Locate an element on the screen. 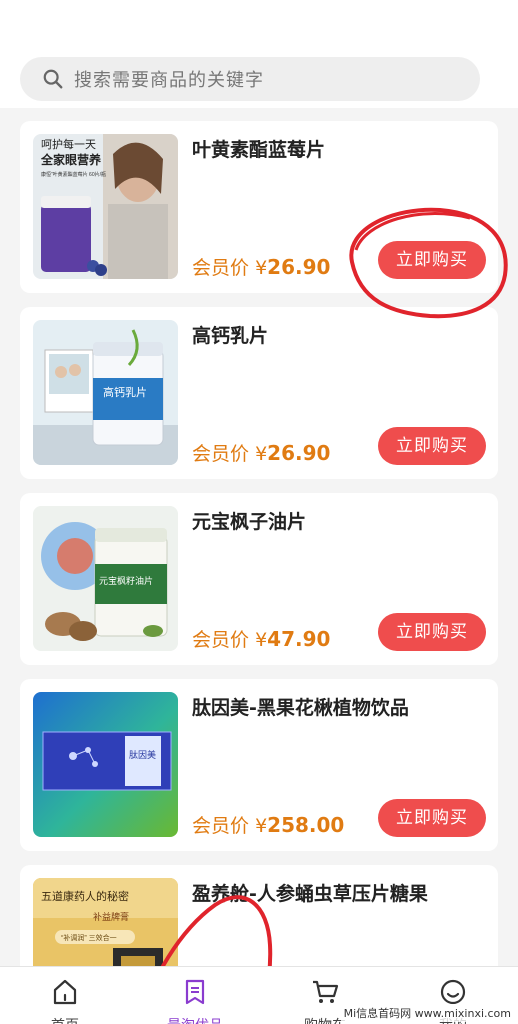 This screenshot has height=1024, width=518. tab-home: 首页 is located at coordinates (65, 995).